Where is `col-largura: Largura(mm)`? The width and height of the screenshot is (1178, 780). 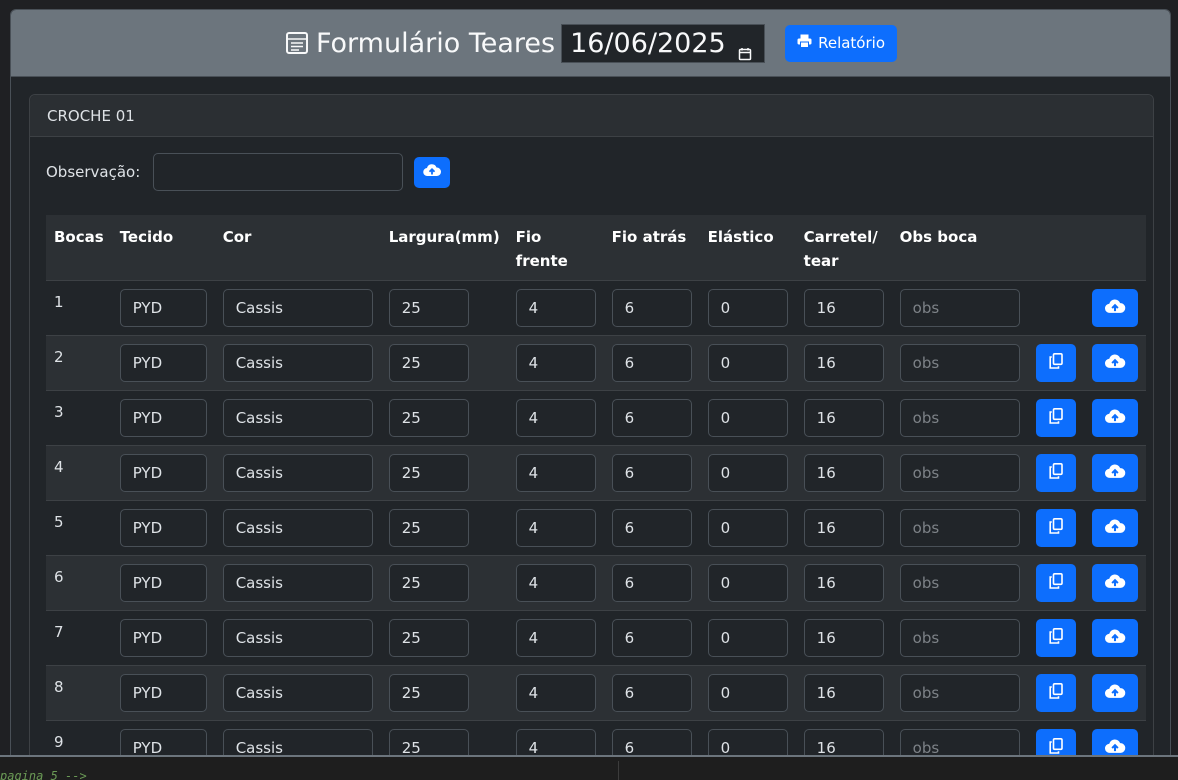
col-largura: Largura(mm) is located at coordinates (444, 237).